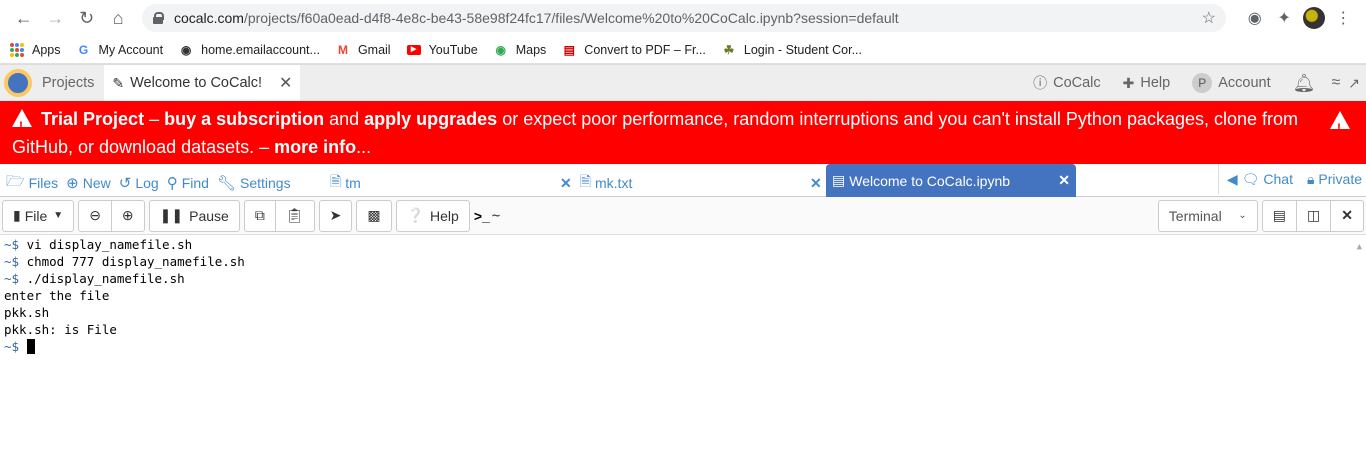 The height and width of the screenshot is (461, 1366). Describe the element at coordinates (353, 183) in the screenshot. I see `file-tab-label: tm` at that location.